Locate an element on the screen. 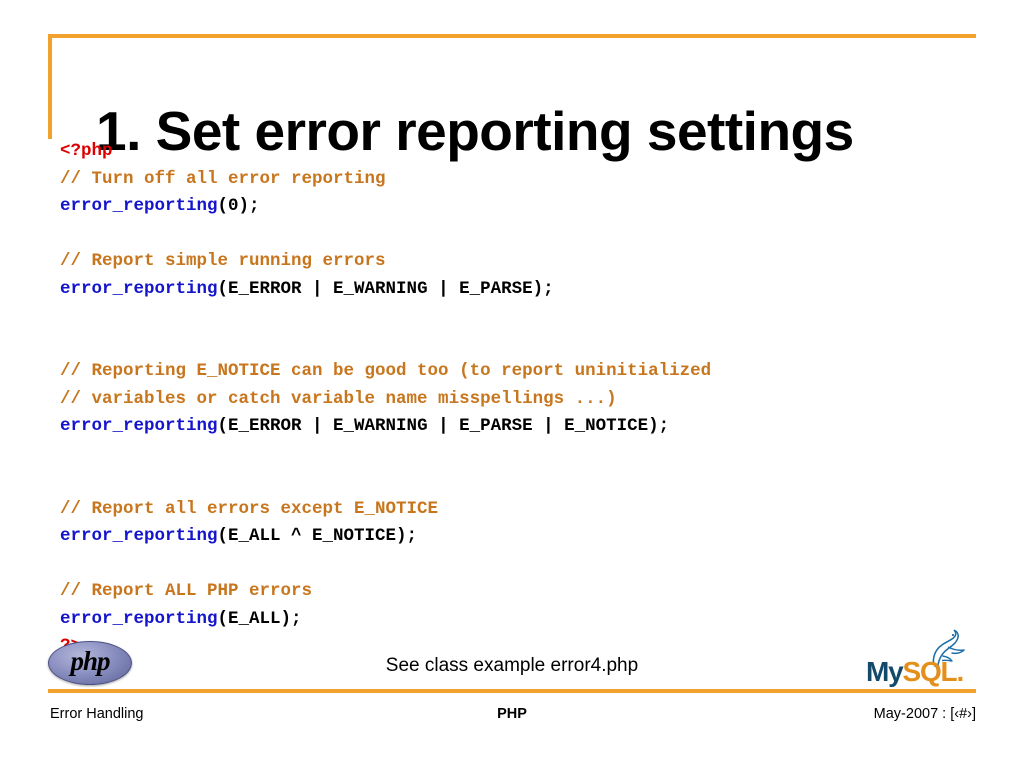 Image resolution: width=1024 pixels, height=768 pixels. footer-topic-name: PHP is located at coordinates (512, 714).